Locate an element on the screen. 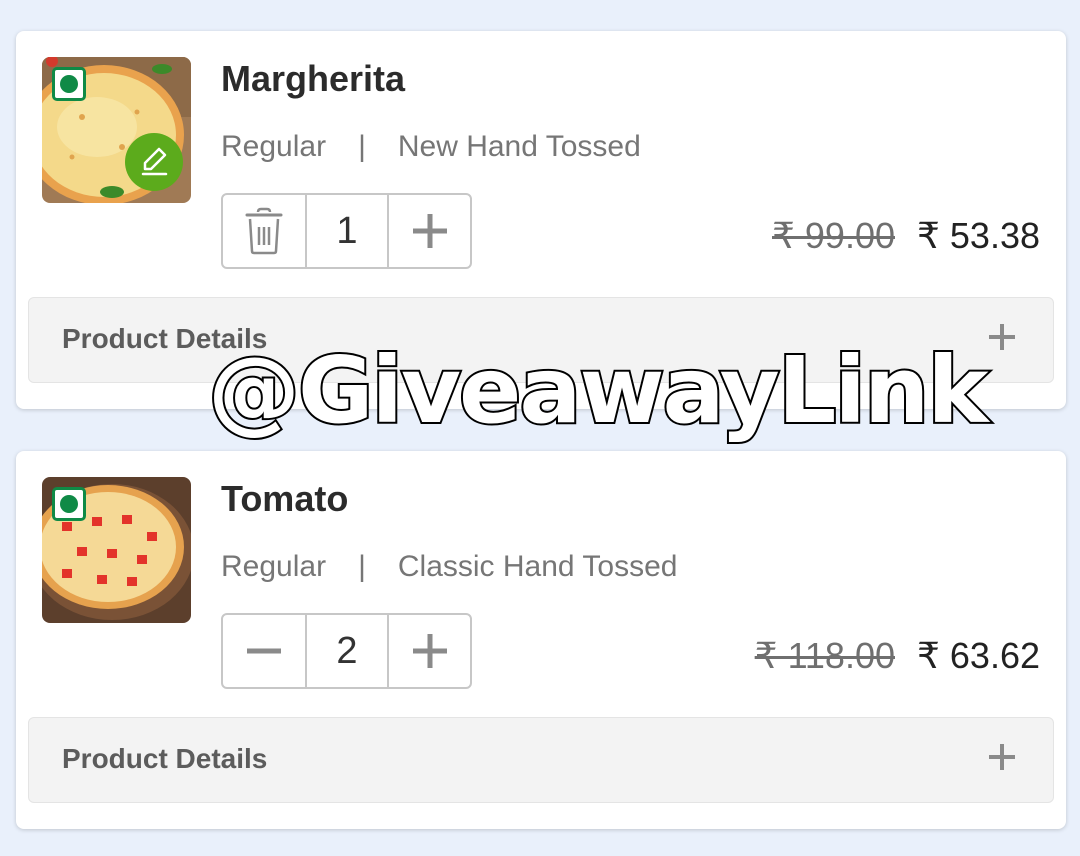 This screenshot has height=856, width=1080. trash-icon is located at coordinates (264, 231).